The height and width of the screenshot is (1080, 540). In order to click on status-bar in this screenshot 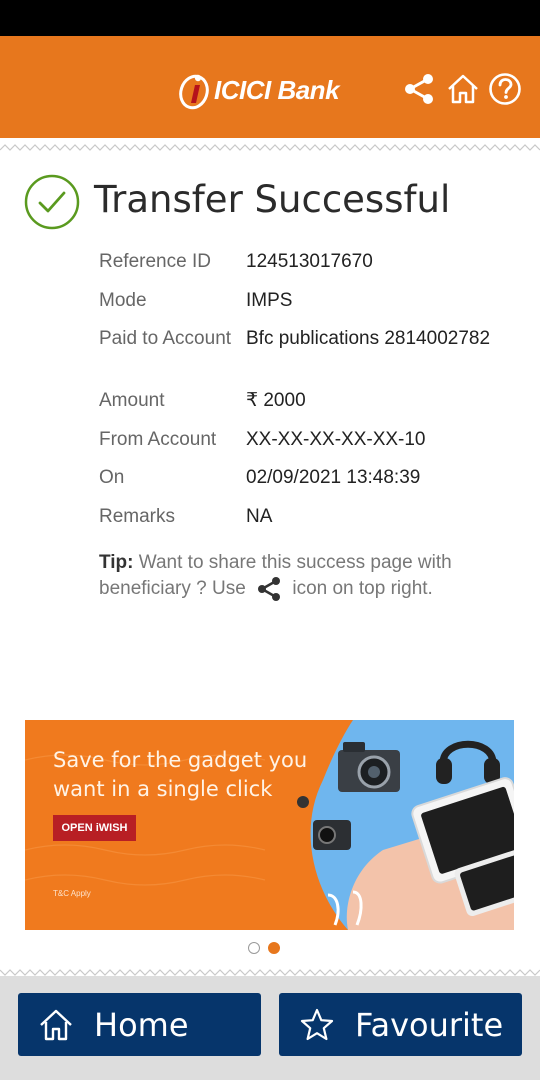, I will do `click(270, 18)`.